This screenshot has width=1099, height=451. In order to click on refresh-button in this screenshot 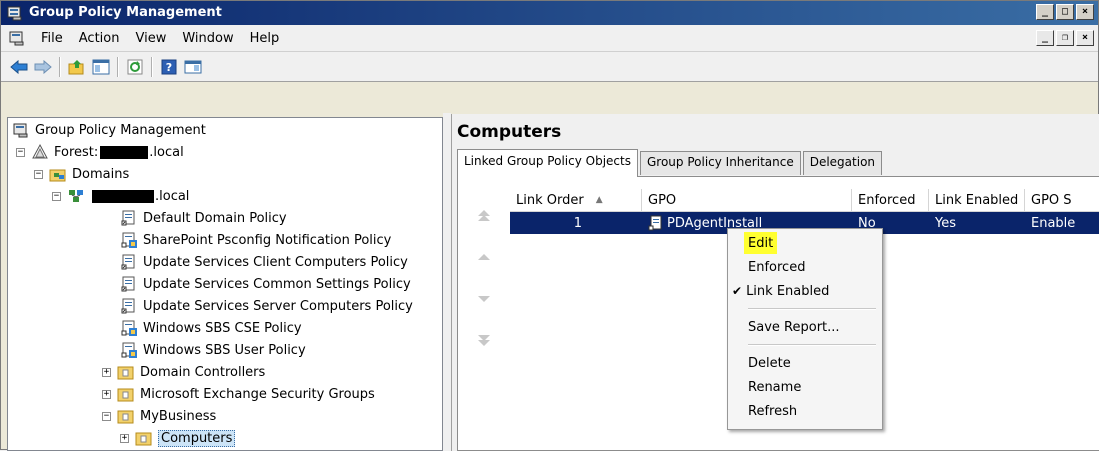, I will do `click(135, 67)`.